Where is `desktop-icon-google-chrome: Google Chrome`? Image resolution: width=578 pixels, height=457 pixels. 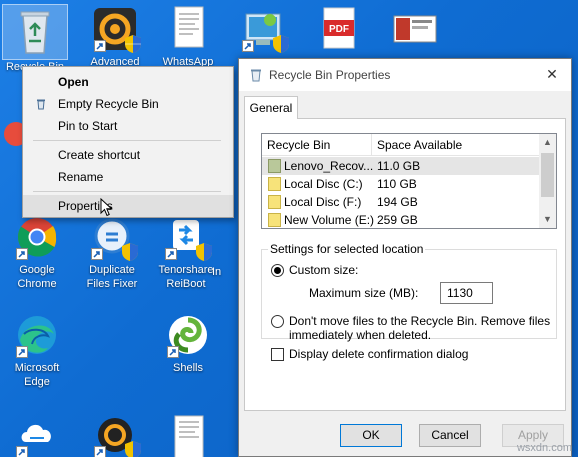
desktop-icon-google-chrome: Google Chrome is located at coordinates (37, 252).